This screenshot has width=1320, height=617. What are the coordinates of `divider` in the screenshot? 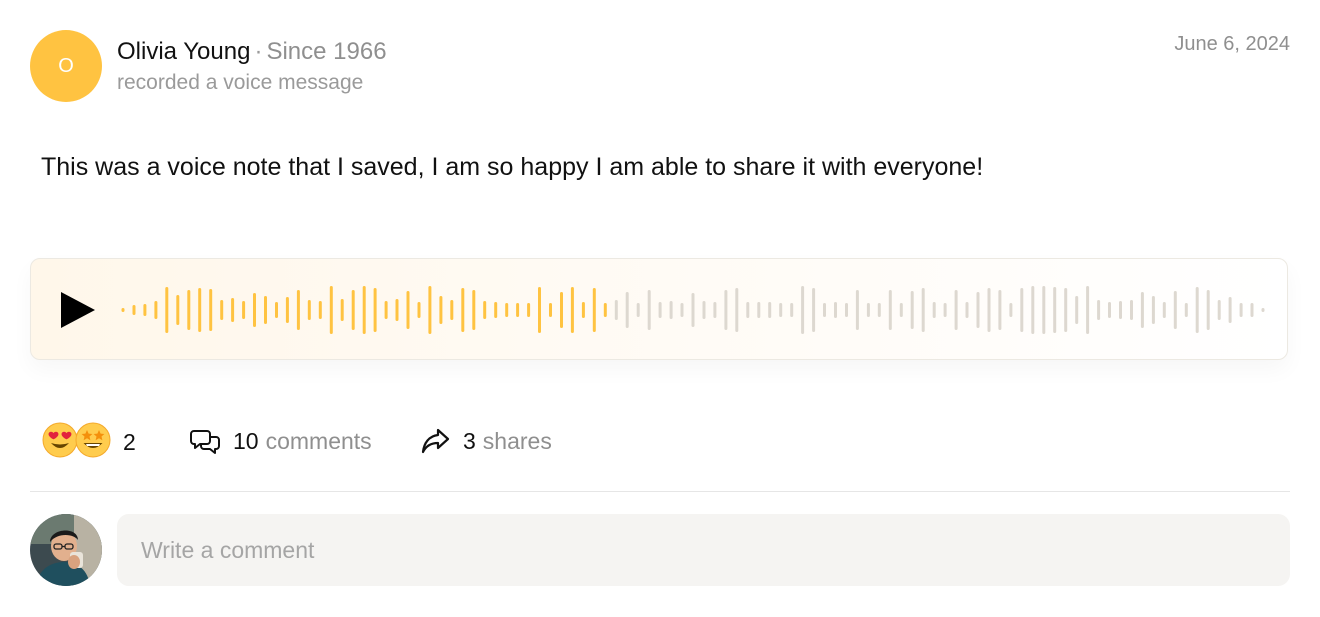 It's located at (660, 491).